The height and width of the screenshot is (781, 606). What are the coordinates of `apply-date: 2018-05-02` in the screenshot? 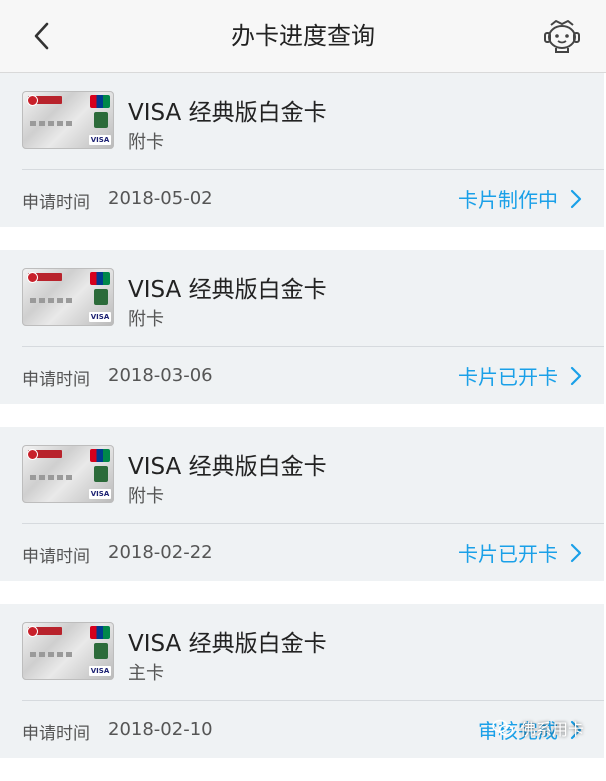 It's located at (160, 198).